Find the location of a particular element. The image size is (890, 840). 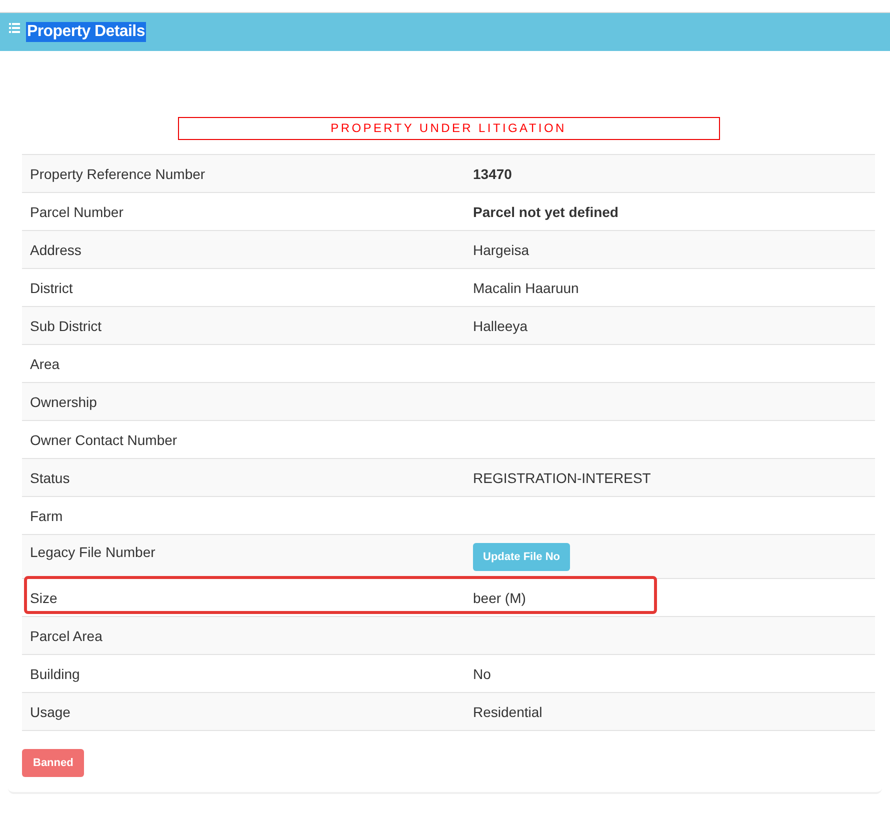

row-label: Property Reference Number is located at coordinates (117, 174).